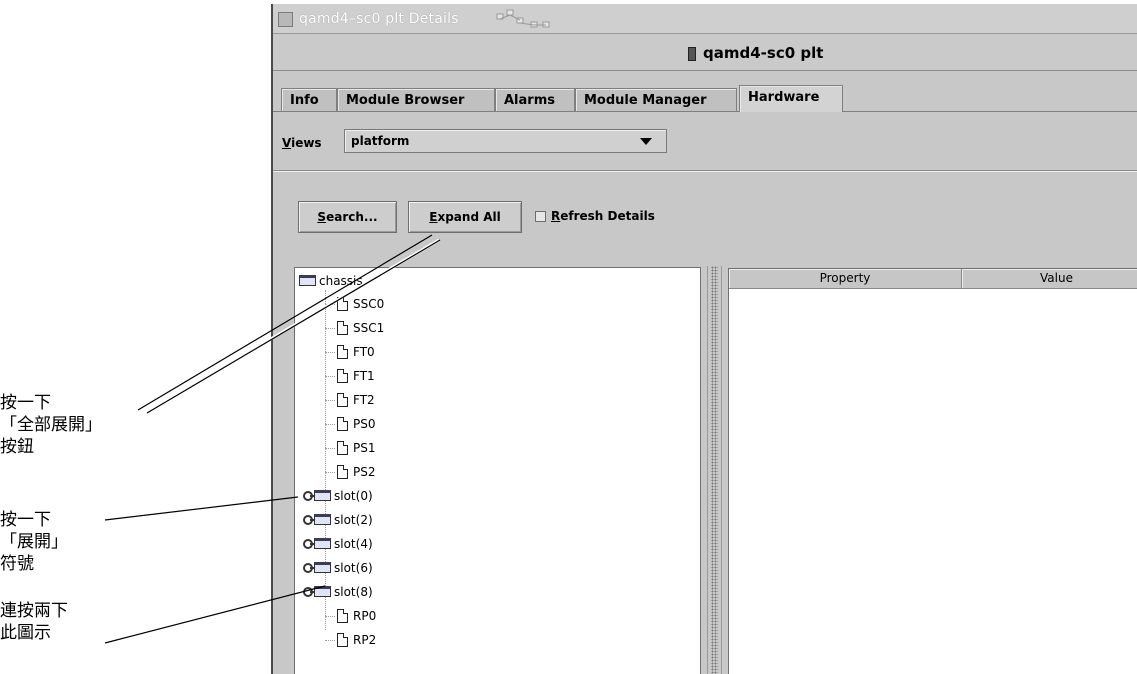 Image resolution: width=1137 pixels, height=674 pixels. Describe the element at coordinates (369, 304) in the screenshot. I see `tree-node-label: SSC0` at that location.